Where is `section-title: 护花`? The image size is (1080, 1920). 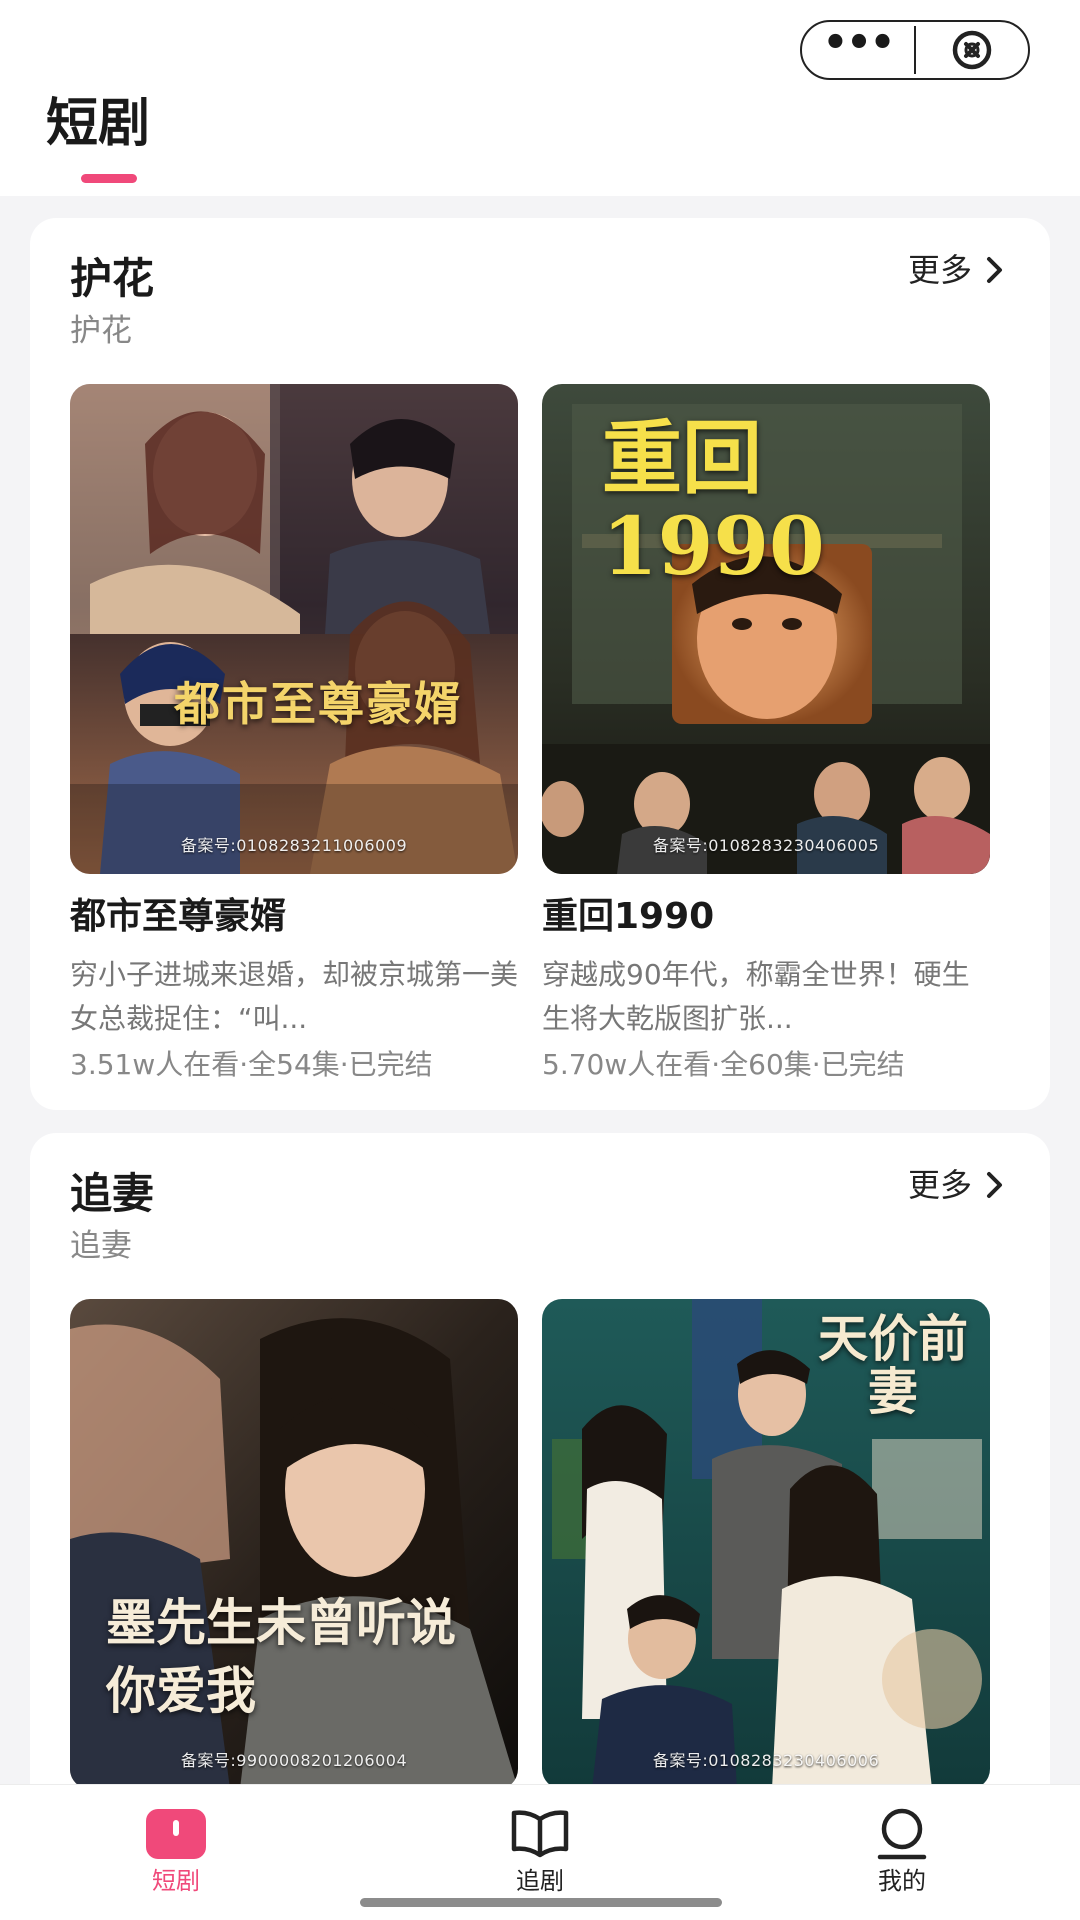 section-title: 护花 is located at coordinates (112, 278).